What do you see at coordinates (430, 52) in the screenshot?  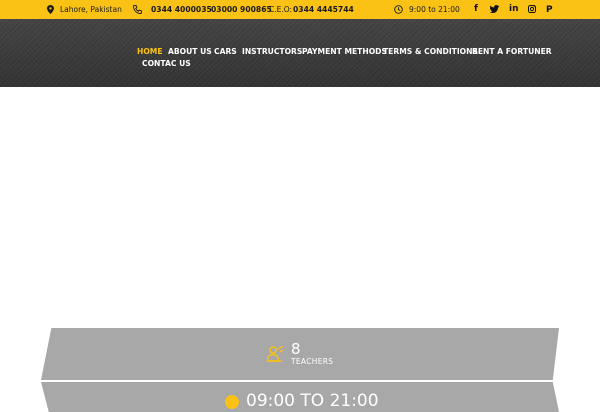 I see `nav-item-terms-conditions: TERMS & CONDITIONS` at bounding box center [430, 52].